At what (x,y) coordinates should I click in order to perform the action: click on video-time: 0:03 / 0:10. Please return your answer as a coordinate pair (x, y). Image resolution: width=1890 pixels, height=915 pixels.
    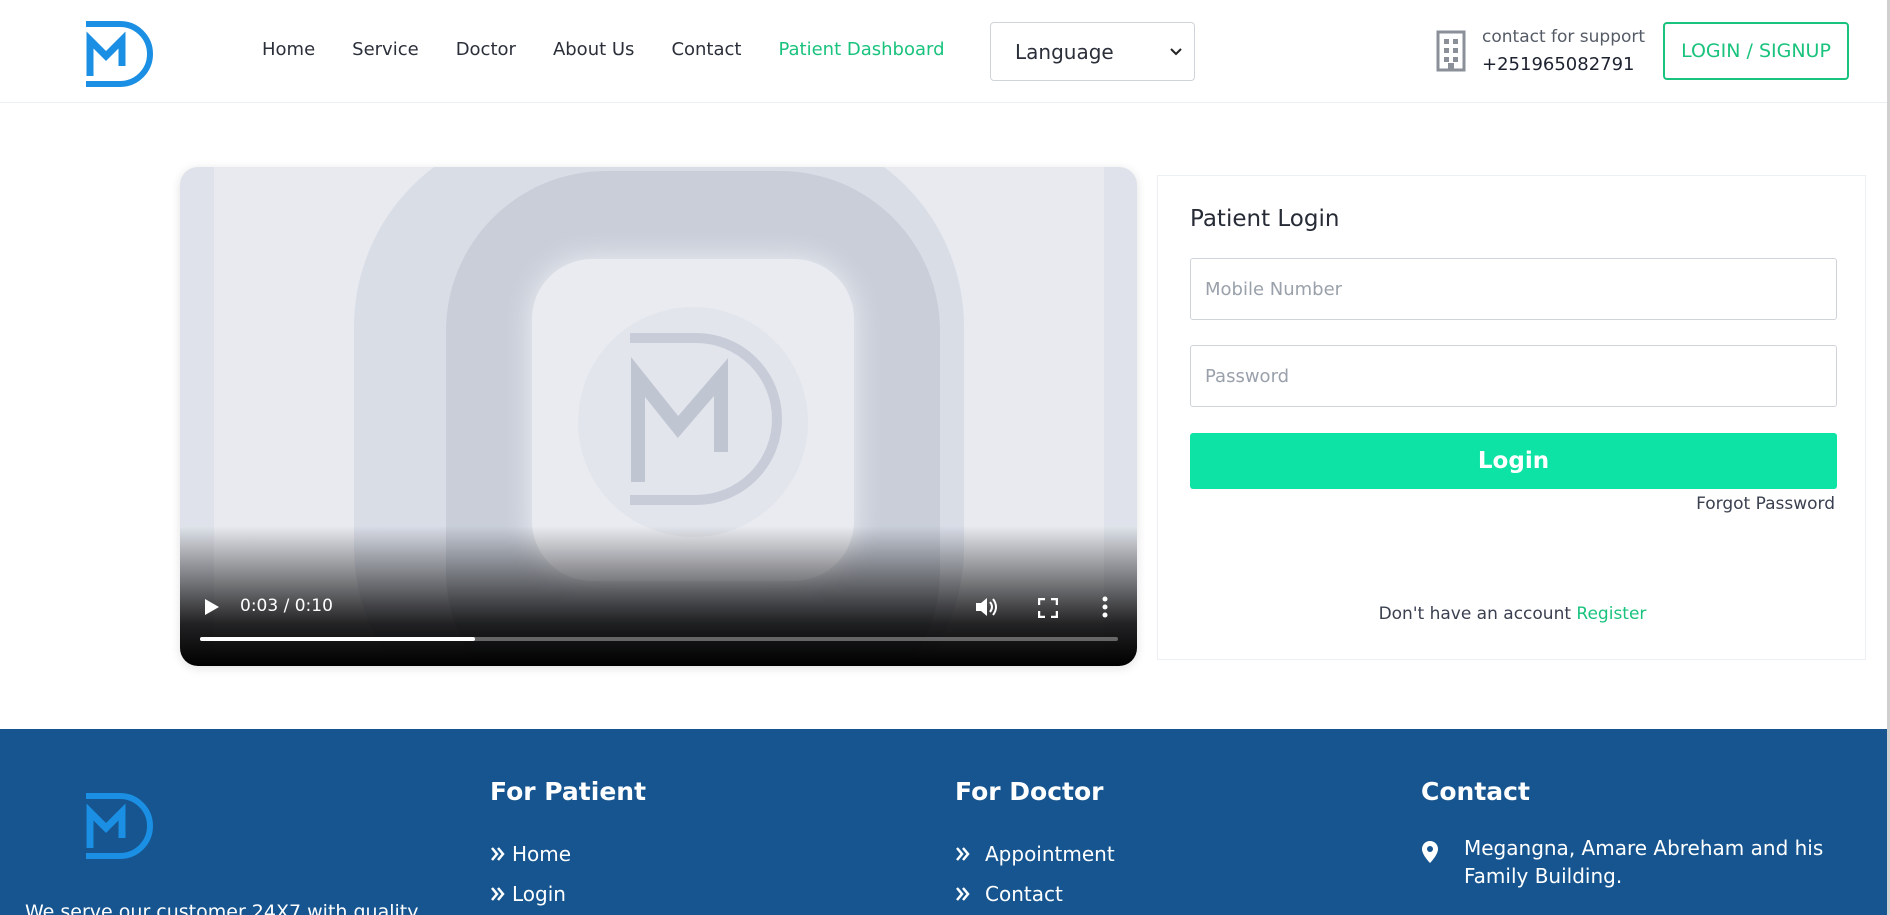
    Looking at the image, I should click on (286, 606).